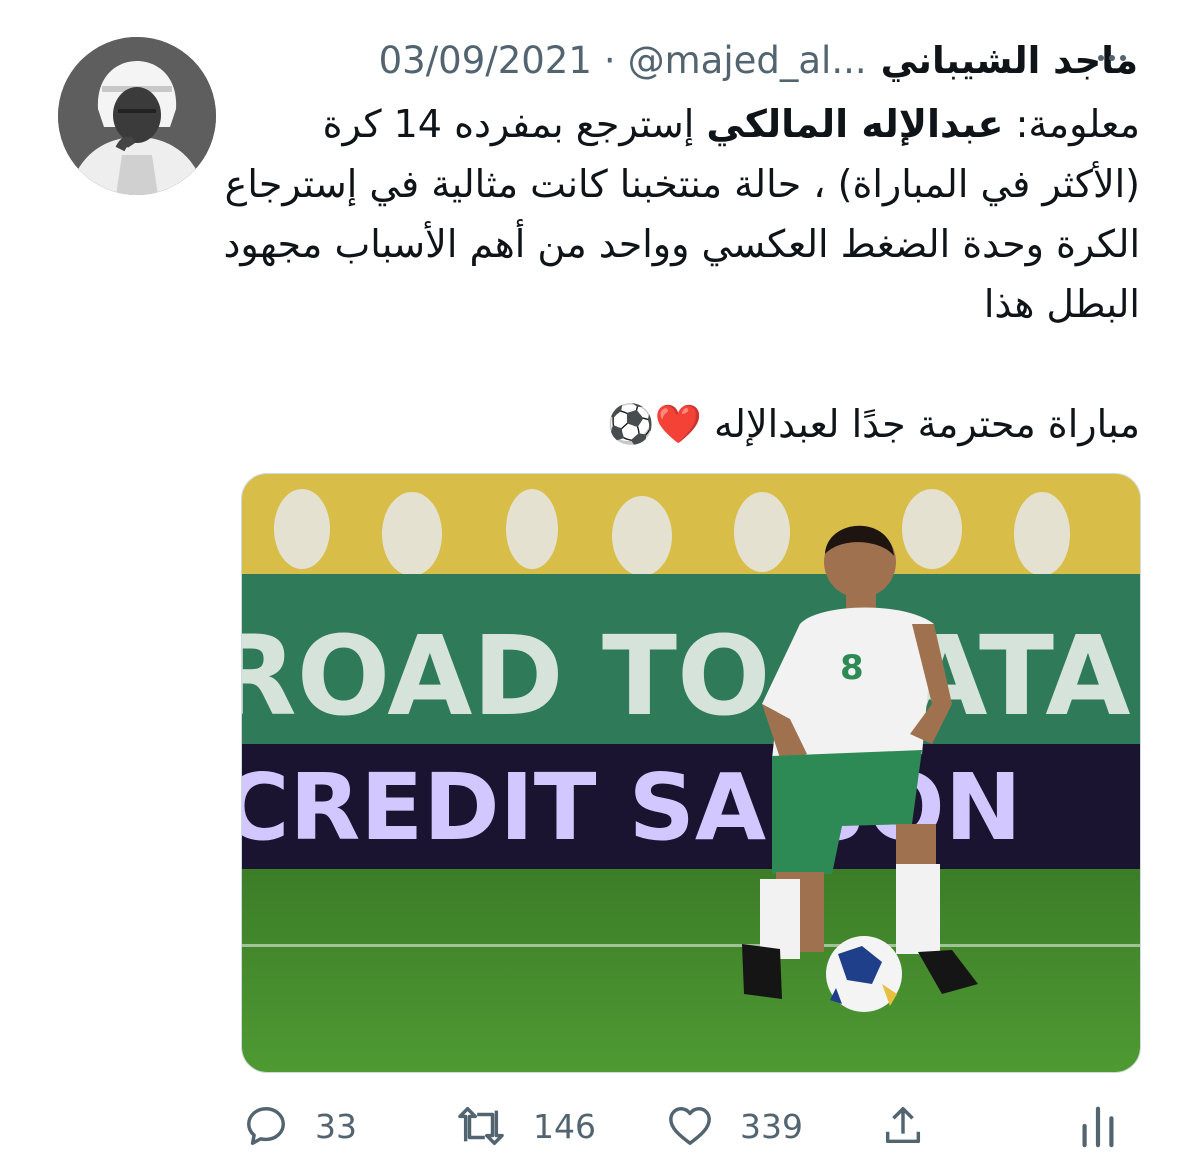  I want to click on retweet-count: 146, so click(564, 1126).